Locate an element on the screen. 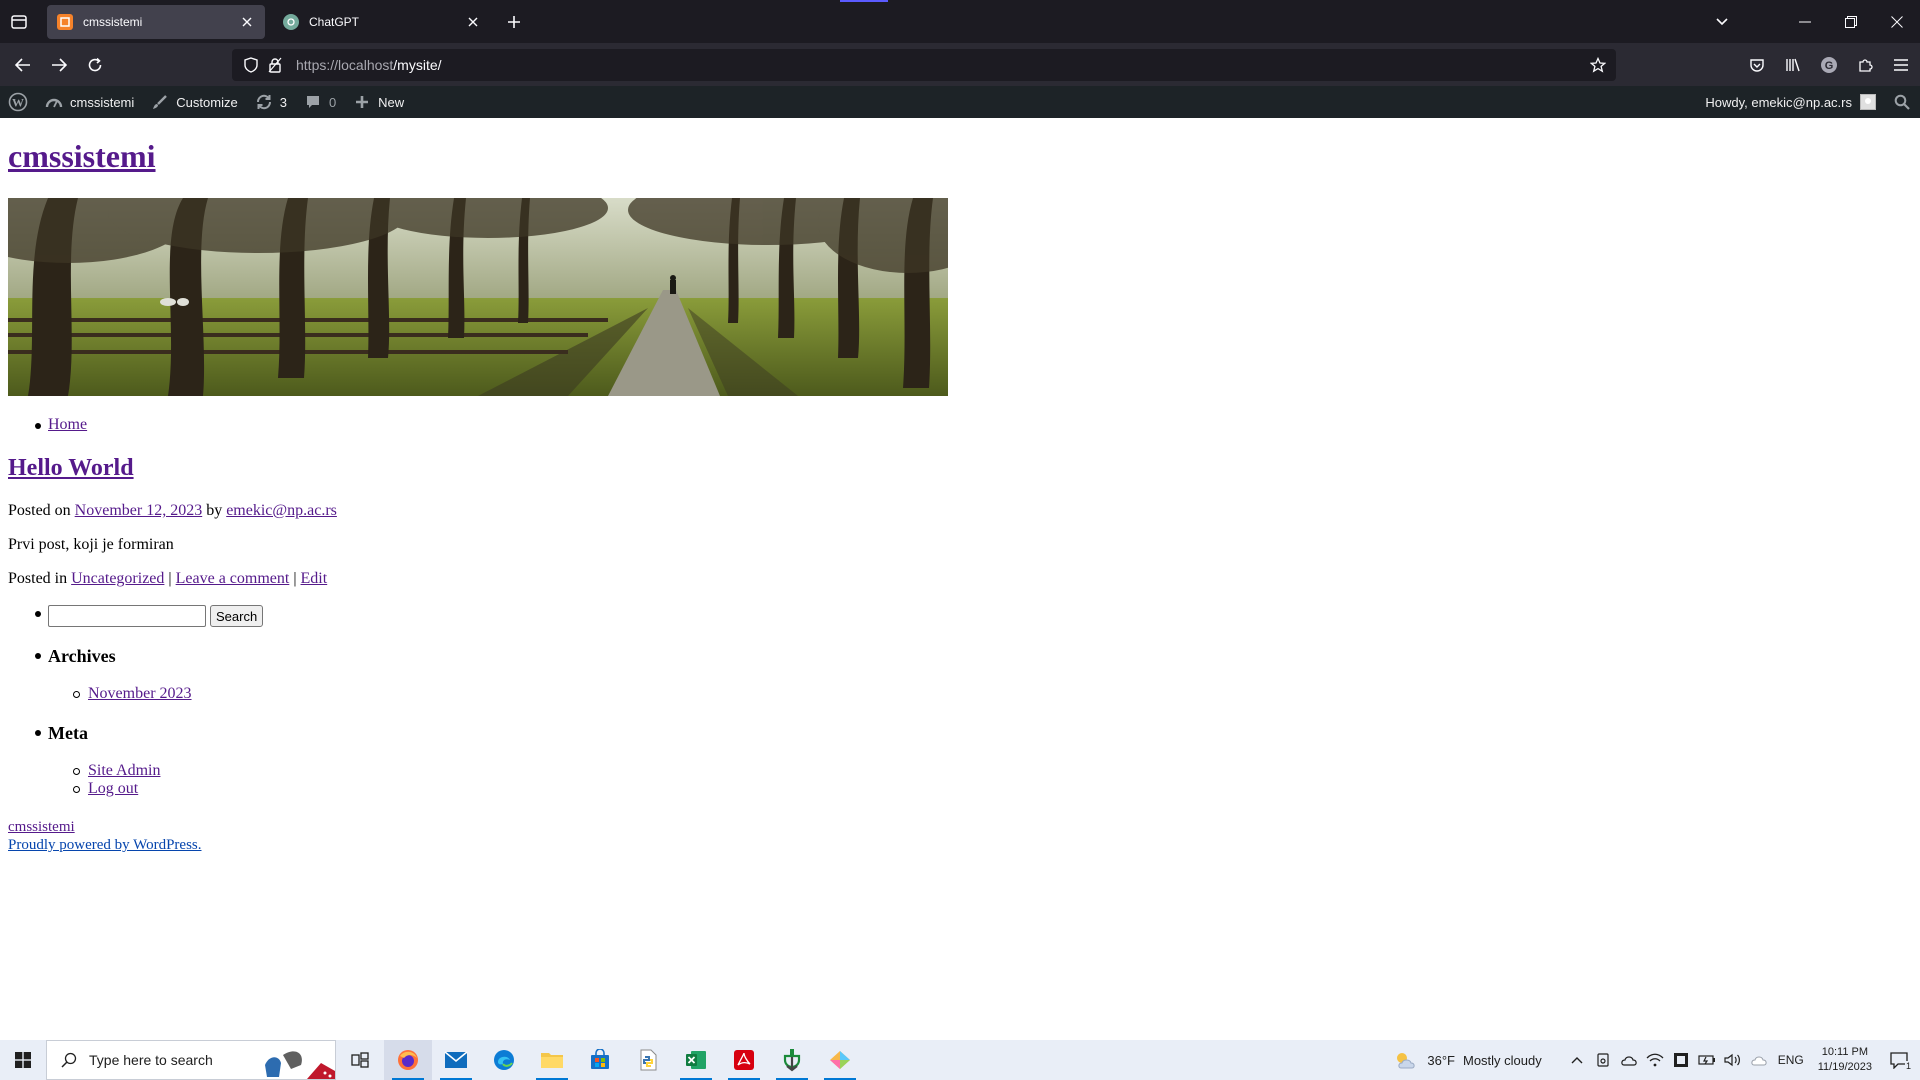 The image size is (1920, 1080). header-image is located at coordinates (478, 297).